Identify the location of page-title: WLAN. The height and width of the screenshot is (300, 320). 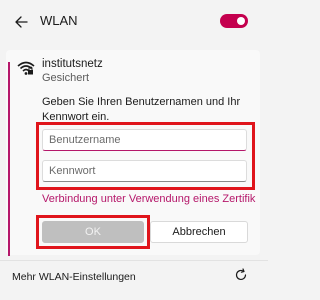
(59, 20).